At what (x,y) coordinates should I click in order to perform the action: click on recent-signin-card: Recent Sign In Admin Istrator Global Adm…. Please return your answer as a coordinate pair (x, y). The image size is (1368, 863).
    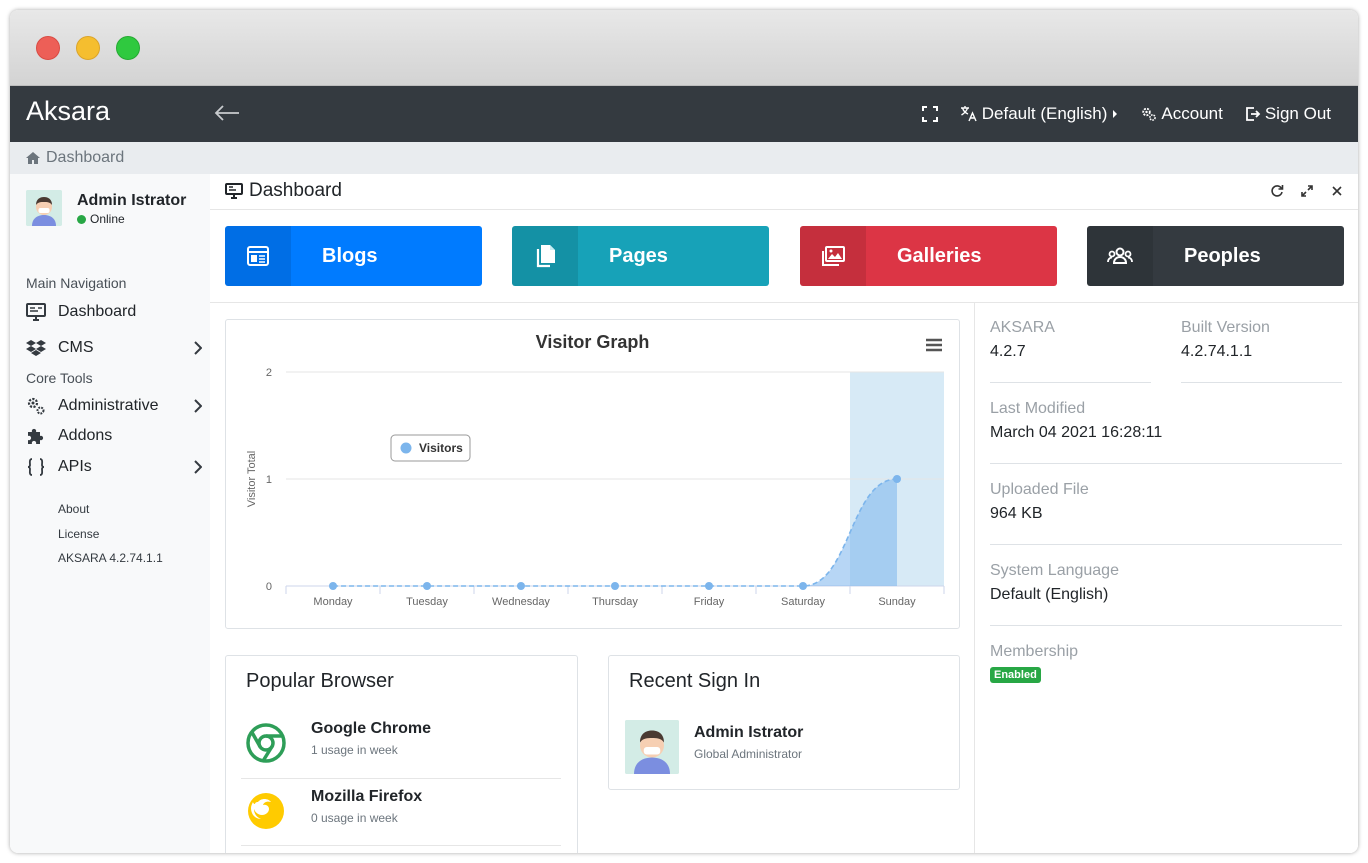
    Looking at the image, I should click on (784, 722).